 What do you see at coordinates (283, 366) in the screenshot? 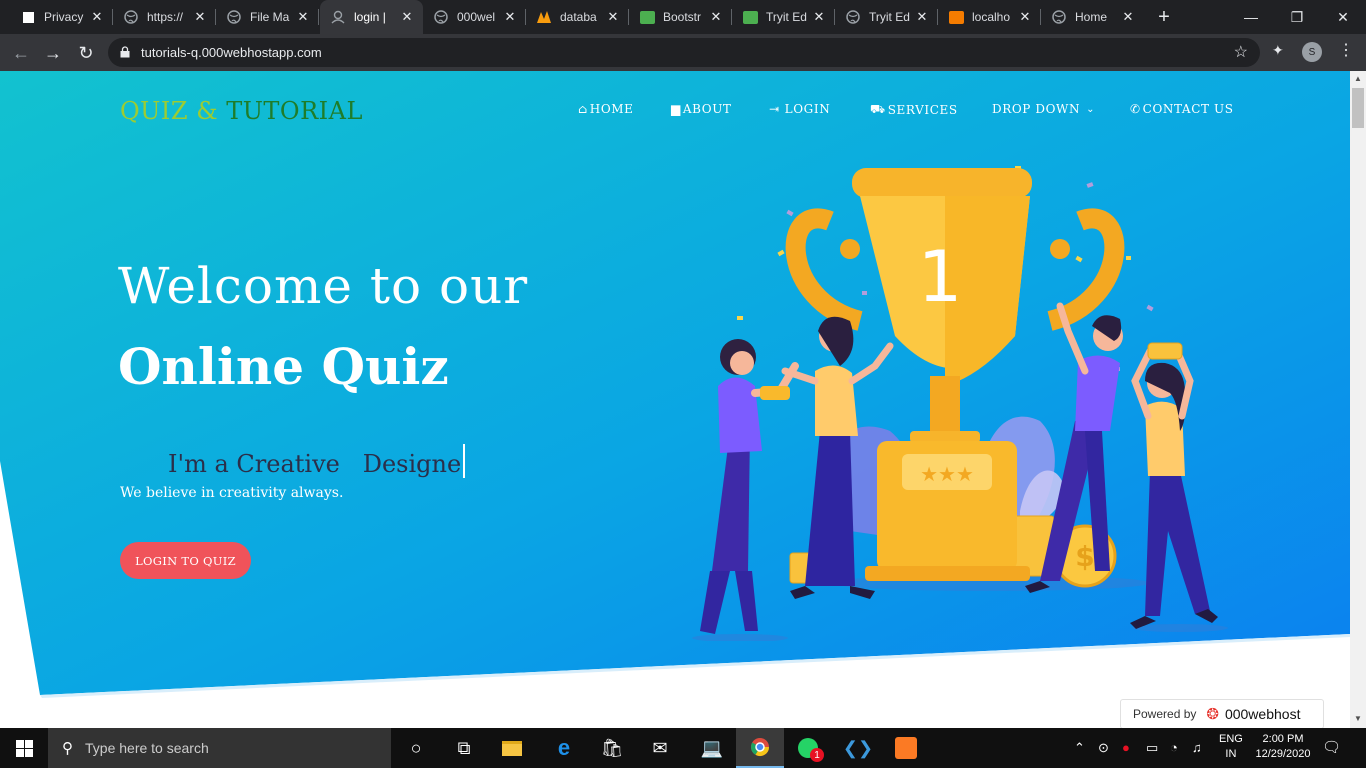
I see `hero-title: Online Quiz` at bounding box center [283, 366].